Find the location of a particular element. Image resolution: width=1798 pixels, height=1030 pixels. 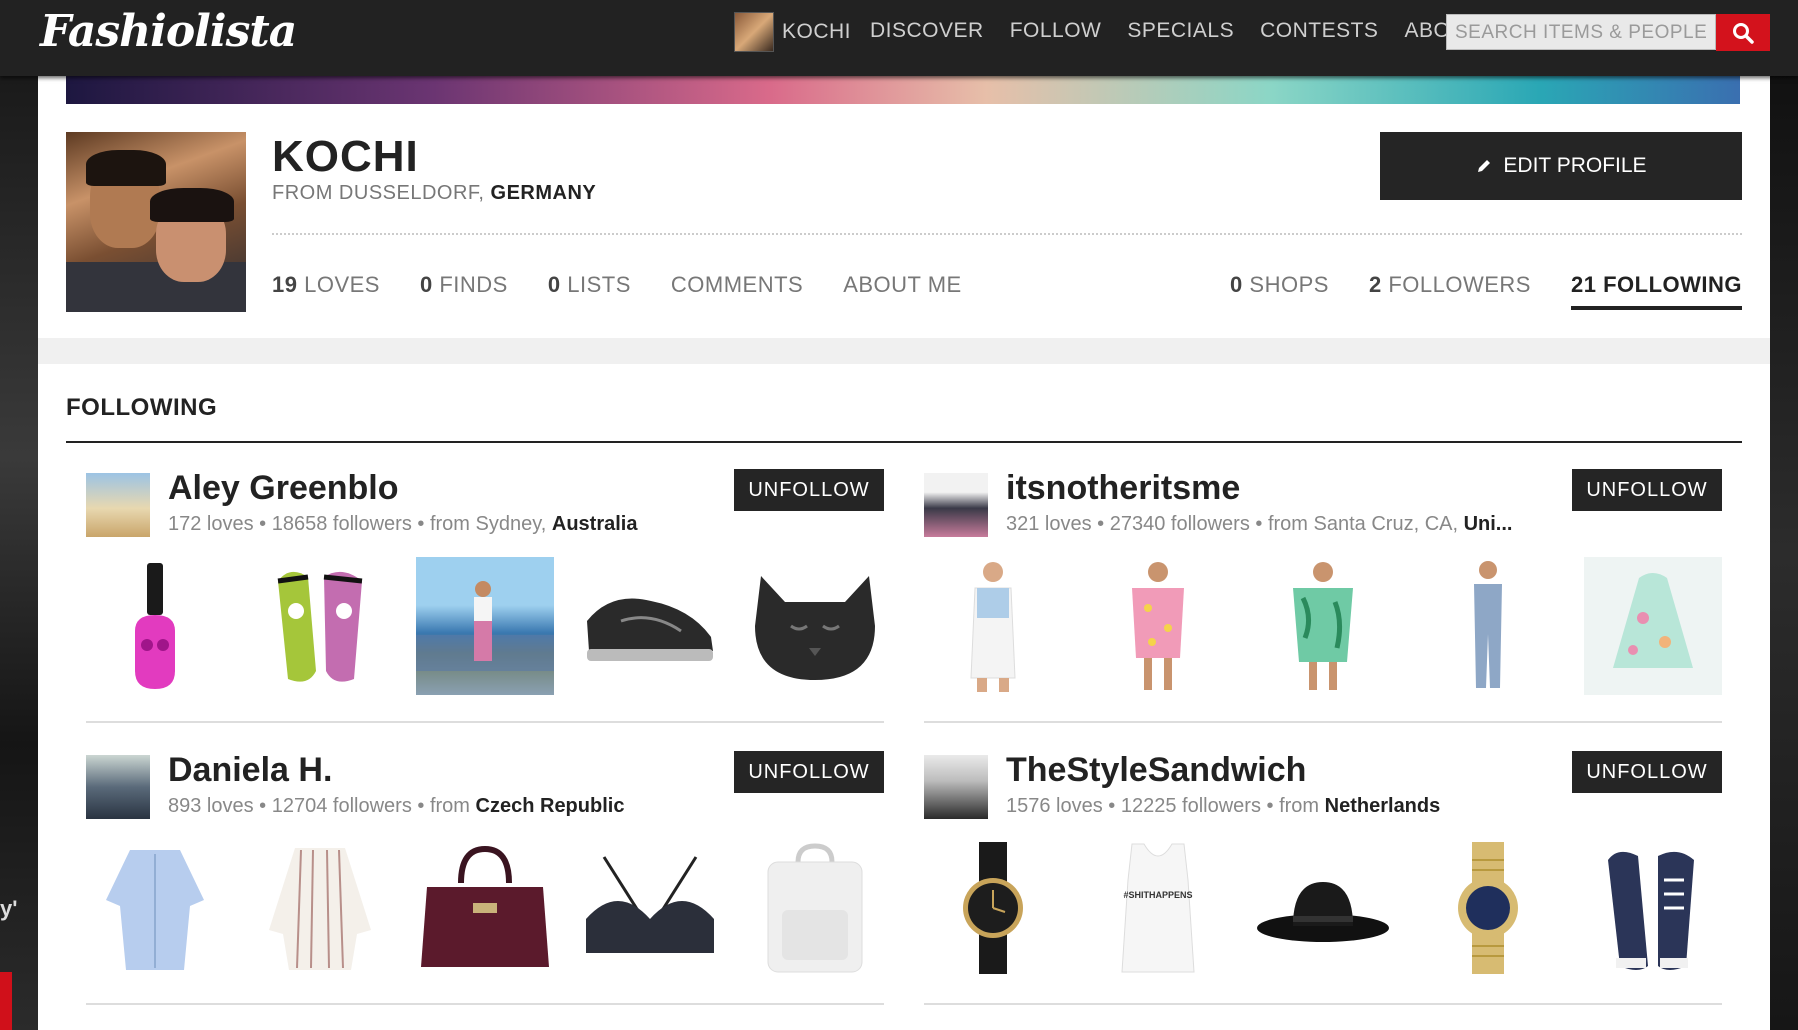

profile-name: KOCHI is located at coordinates (345, 156).